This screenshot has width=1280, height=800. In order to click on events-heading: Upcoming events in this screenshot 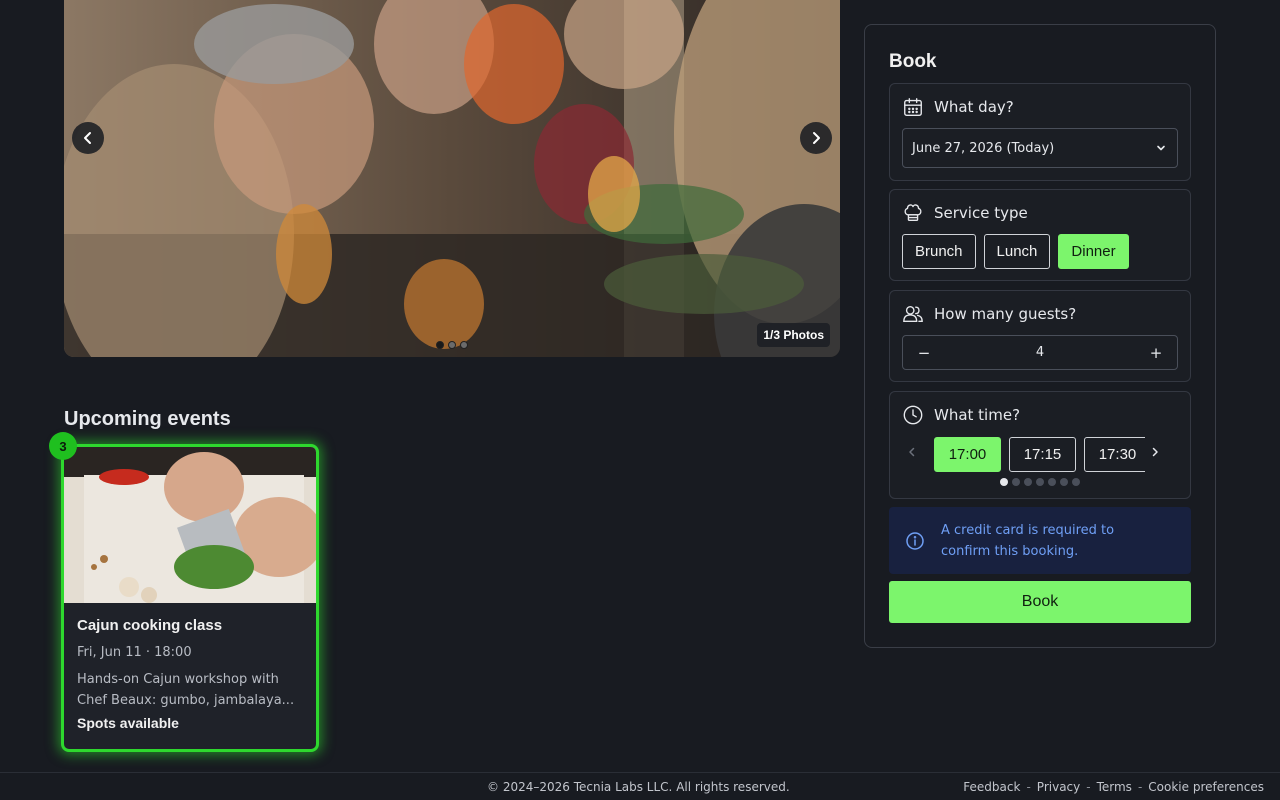, I will do `click(147, 419)`.